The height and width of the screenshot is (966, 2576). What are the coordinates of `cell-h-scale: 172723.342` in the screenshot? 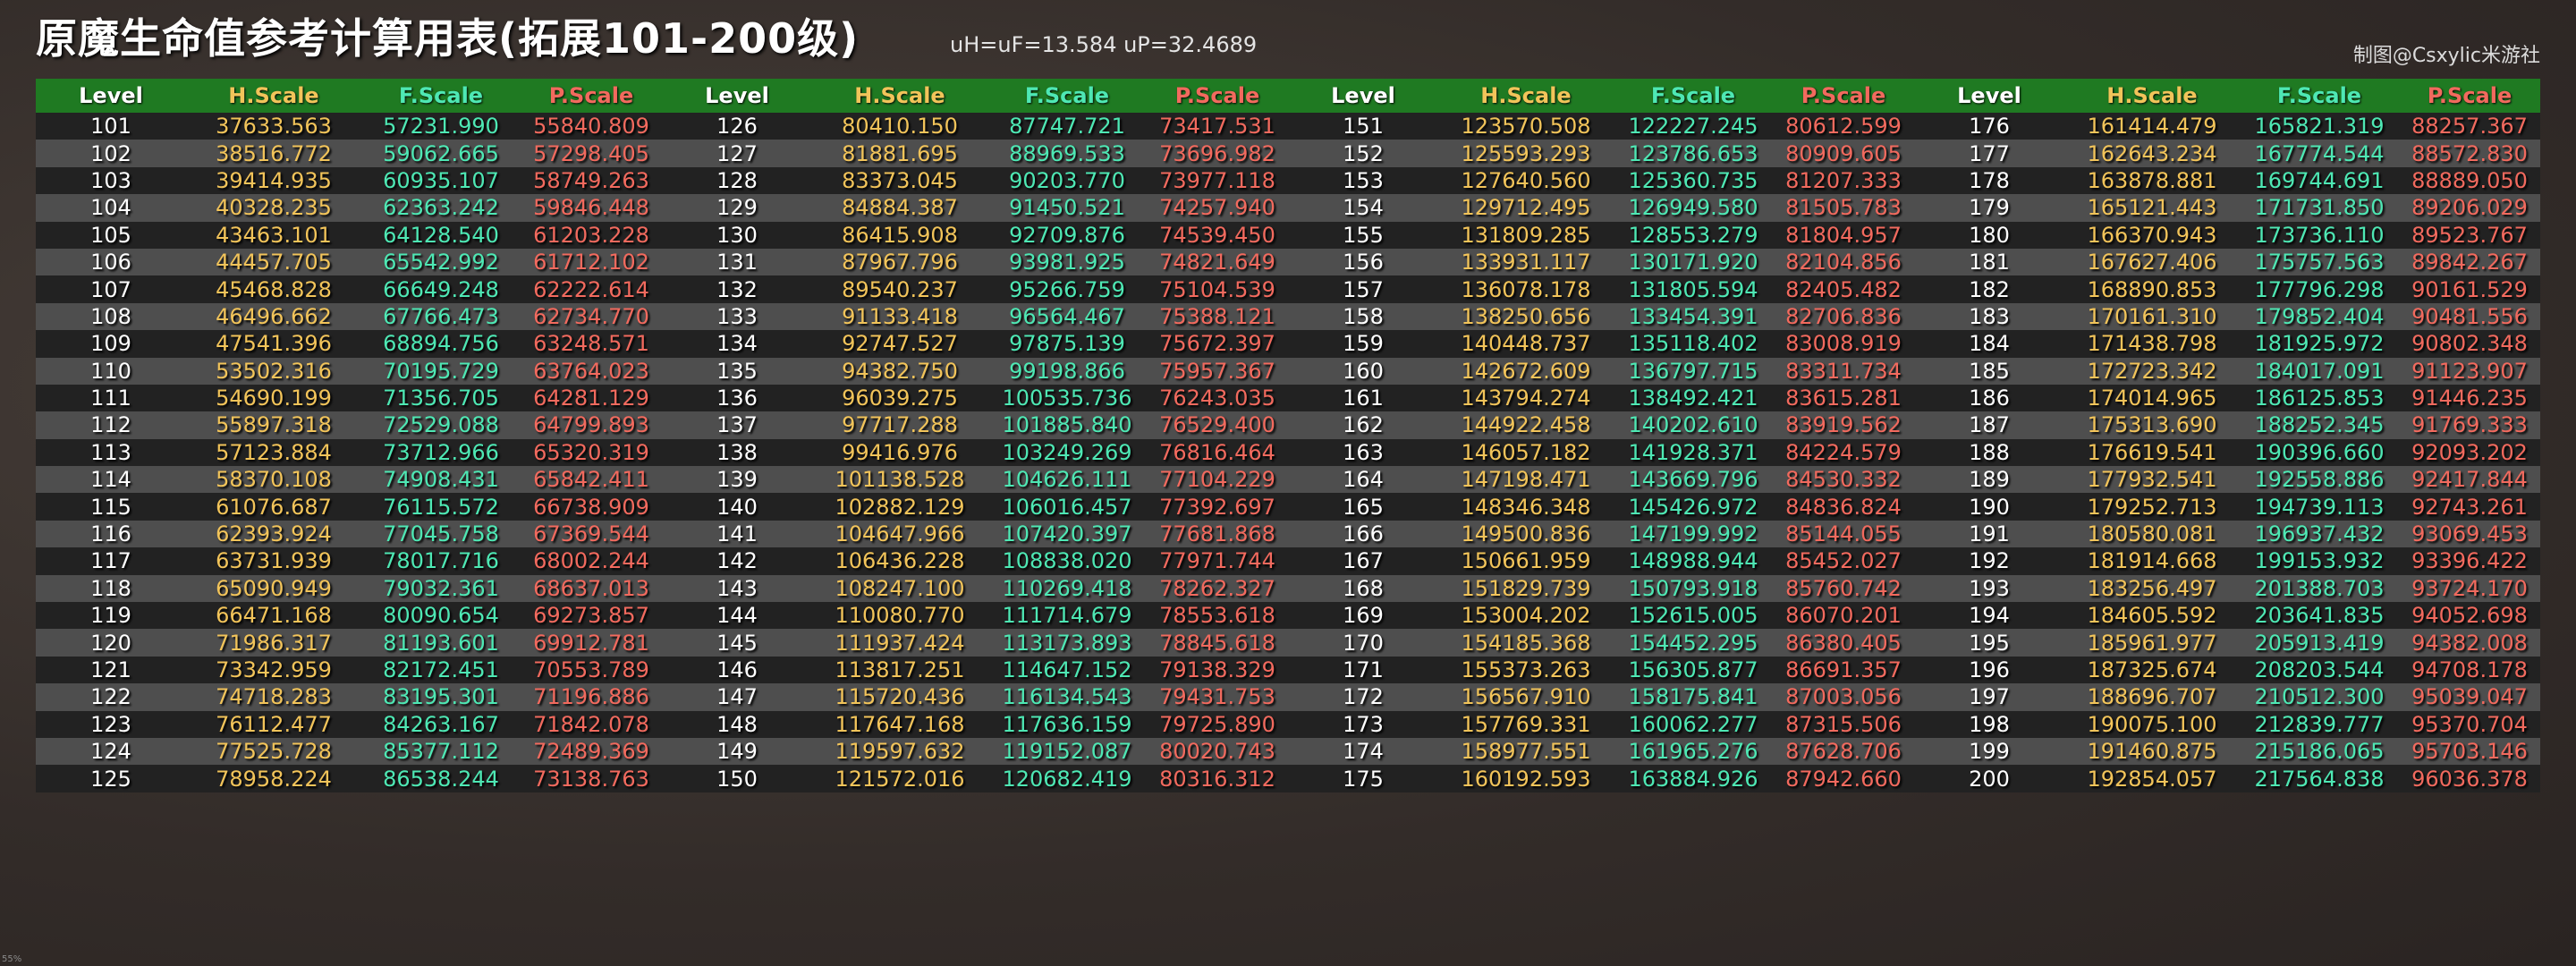 It's located at (2152, 371).